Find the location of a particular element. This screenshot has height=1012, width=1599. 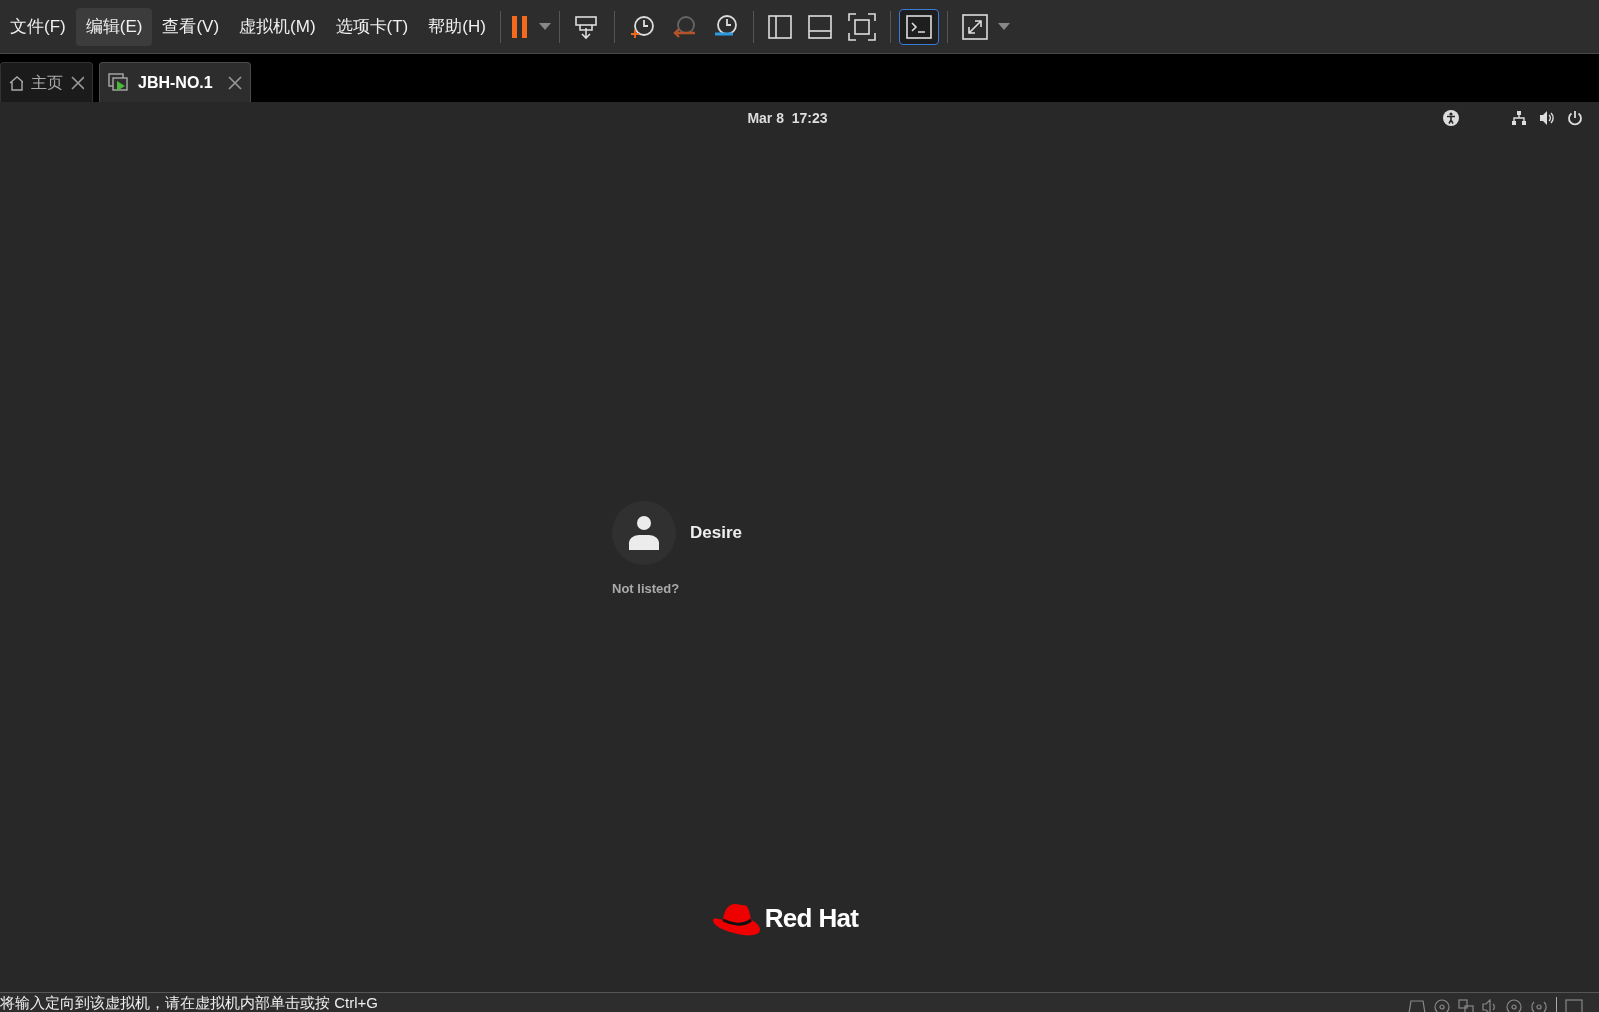

network-icon is located at coordinates (1519, 118).